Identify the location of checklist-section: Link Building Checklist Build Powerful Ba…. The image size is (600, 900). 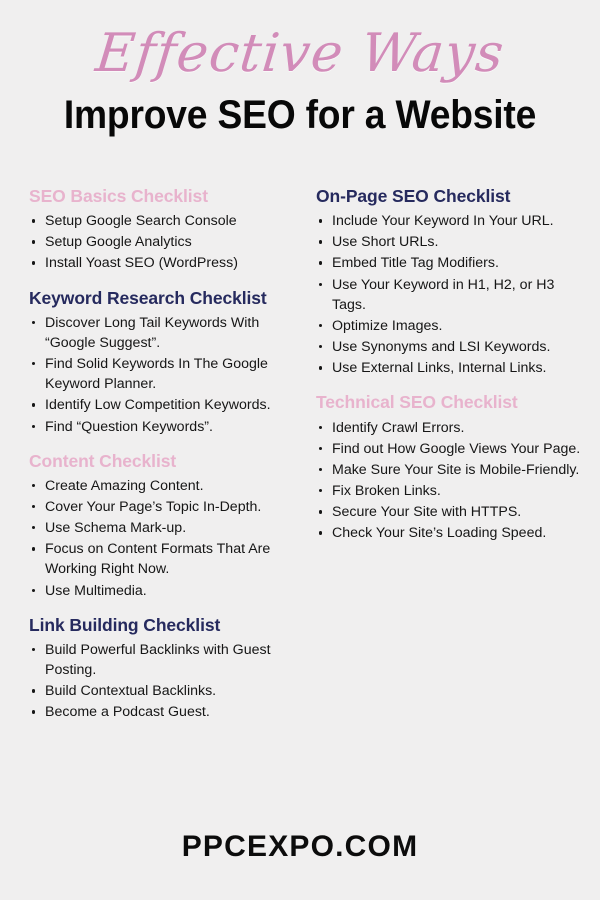
(166, 669).